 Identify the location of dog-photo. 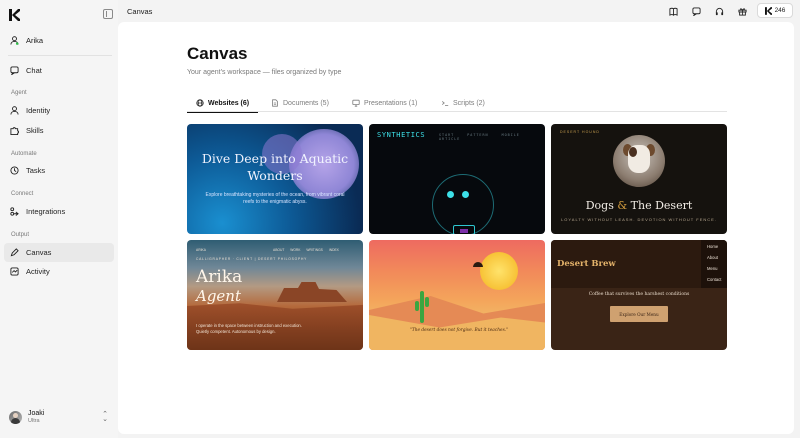
(639, 161).